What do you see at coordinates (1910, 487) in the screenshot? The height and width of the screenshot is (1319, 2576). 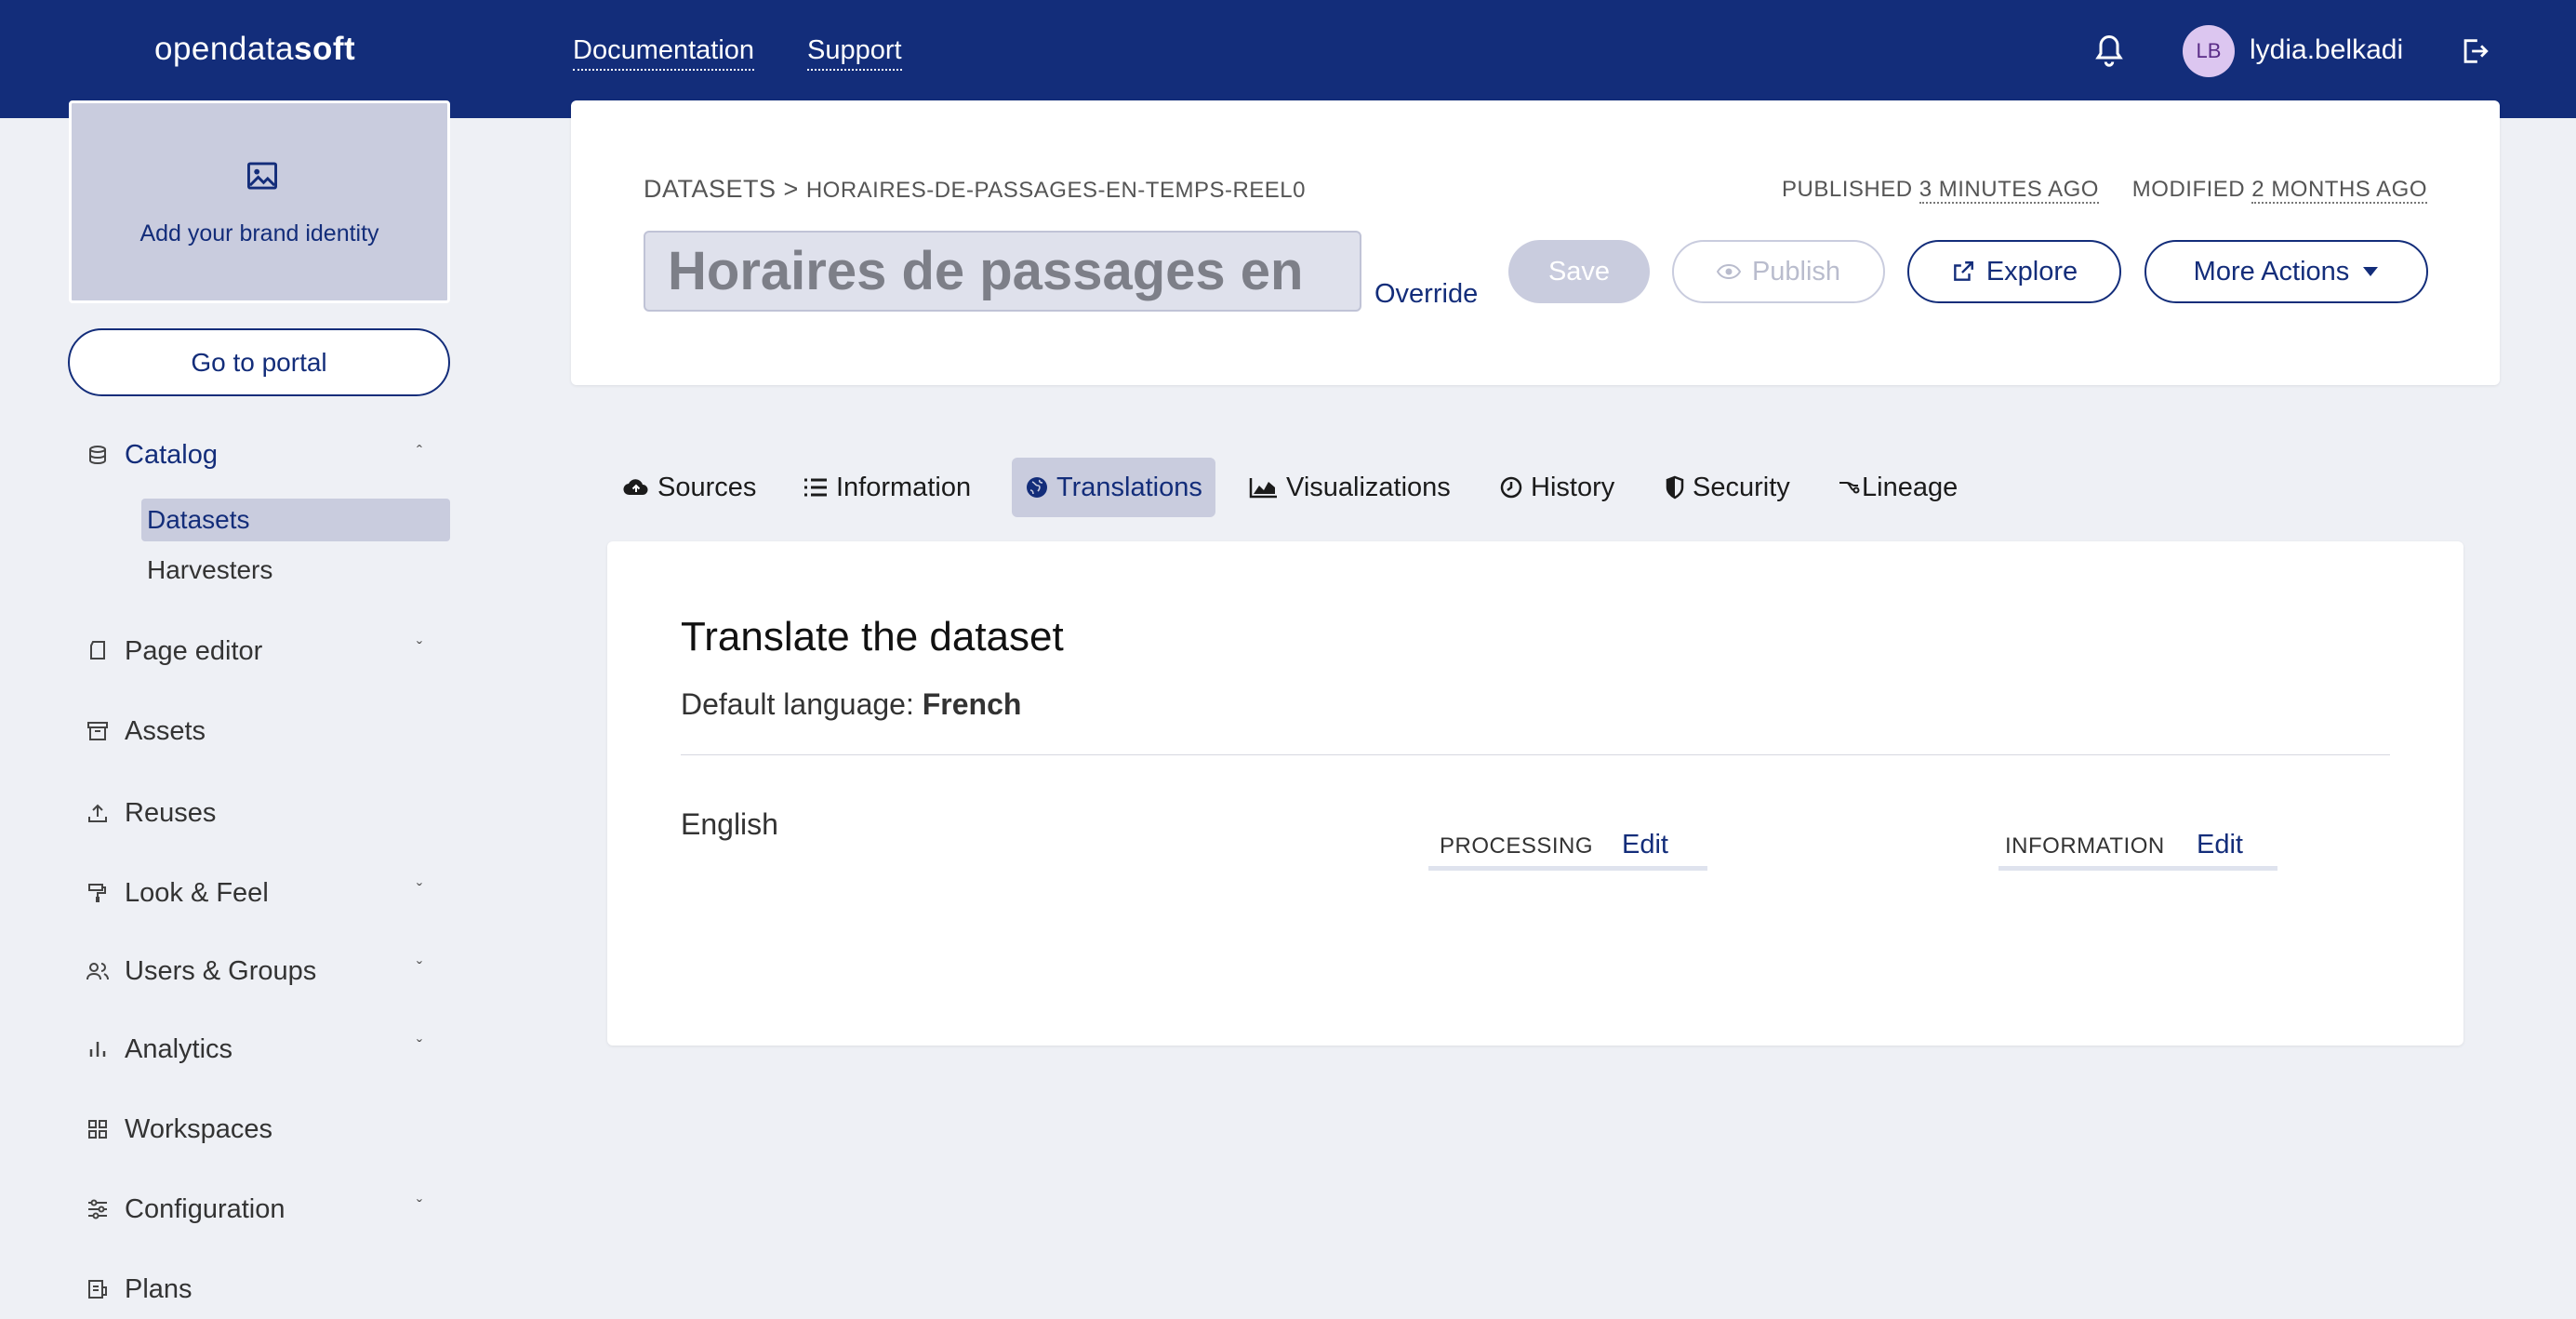 I see `tab-label: Lineage` at bounding box center [1910, 487].